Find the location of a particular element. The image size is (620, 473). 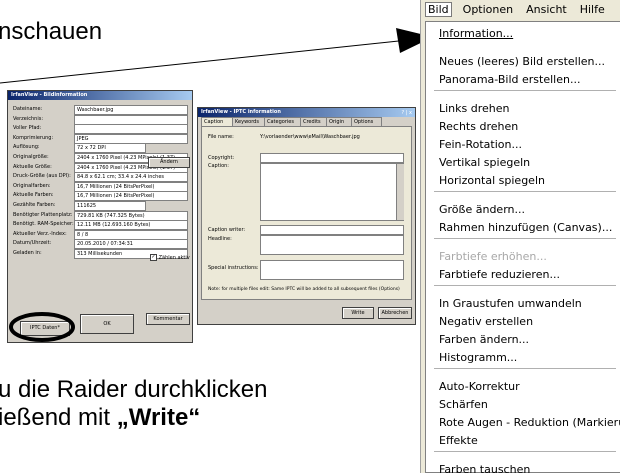

menu-bar: Bild Optionen Ansicht Hilfe is located at coordinates (520, 9).